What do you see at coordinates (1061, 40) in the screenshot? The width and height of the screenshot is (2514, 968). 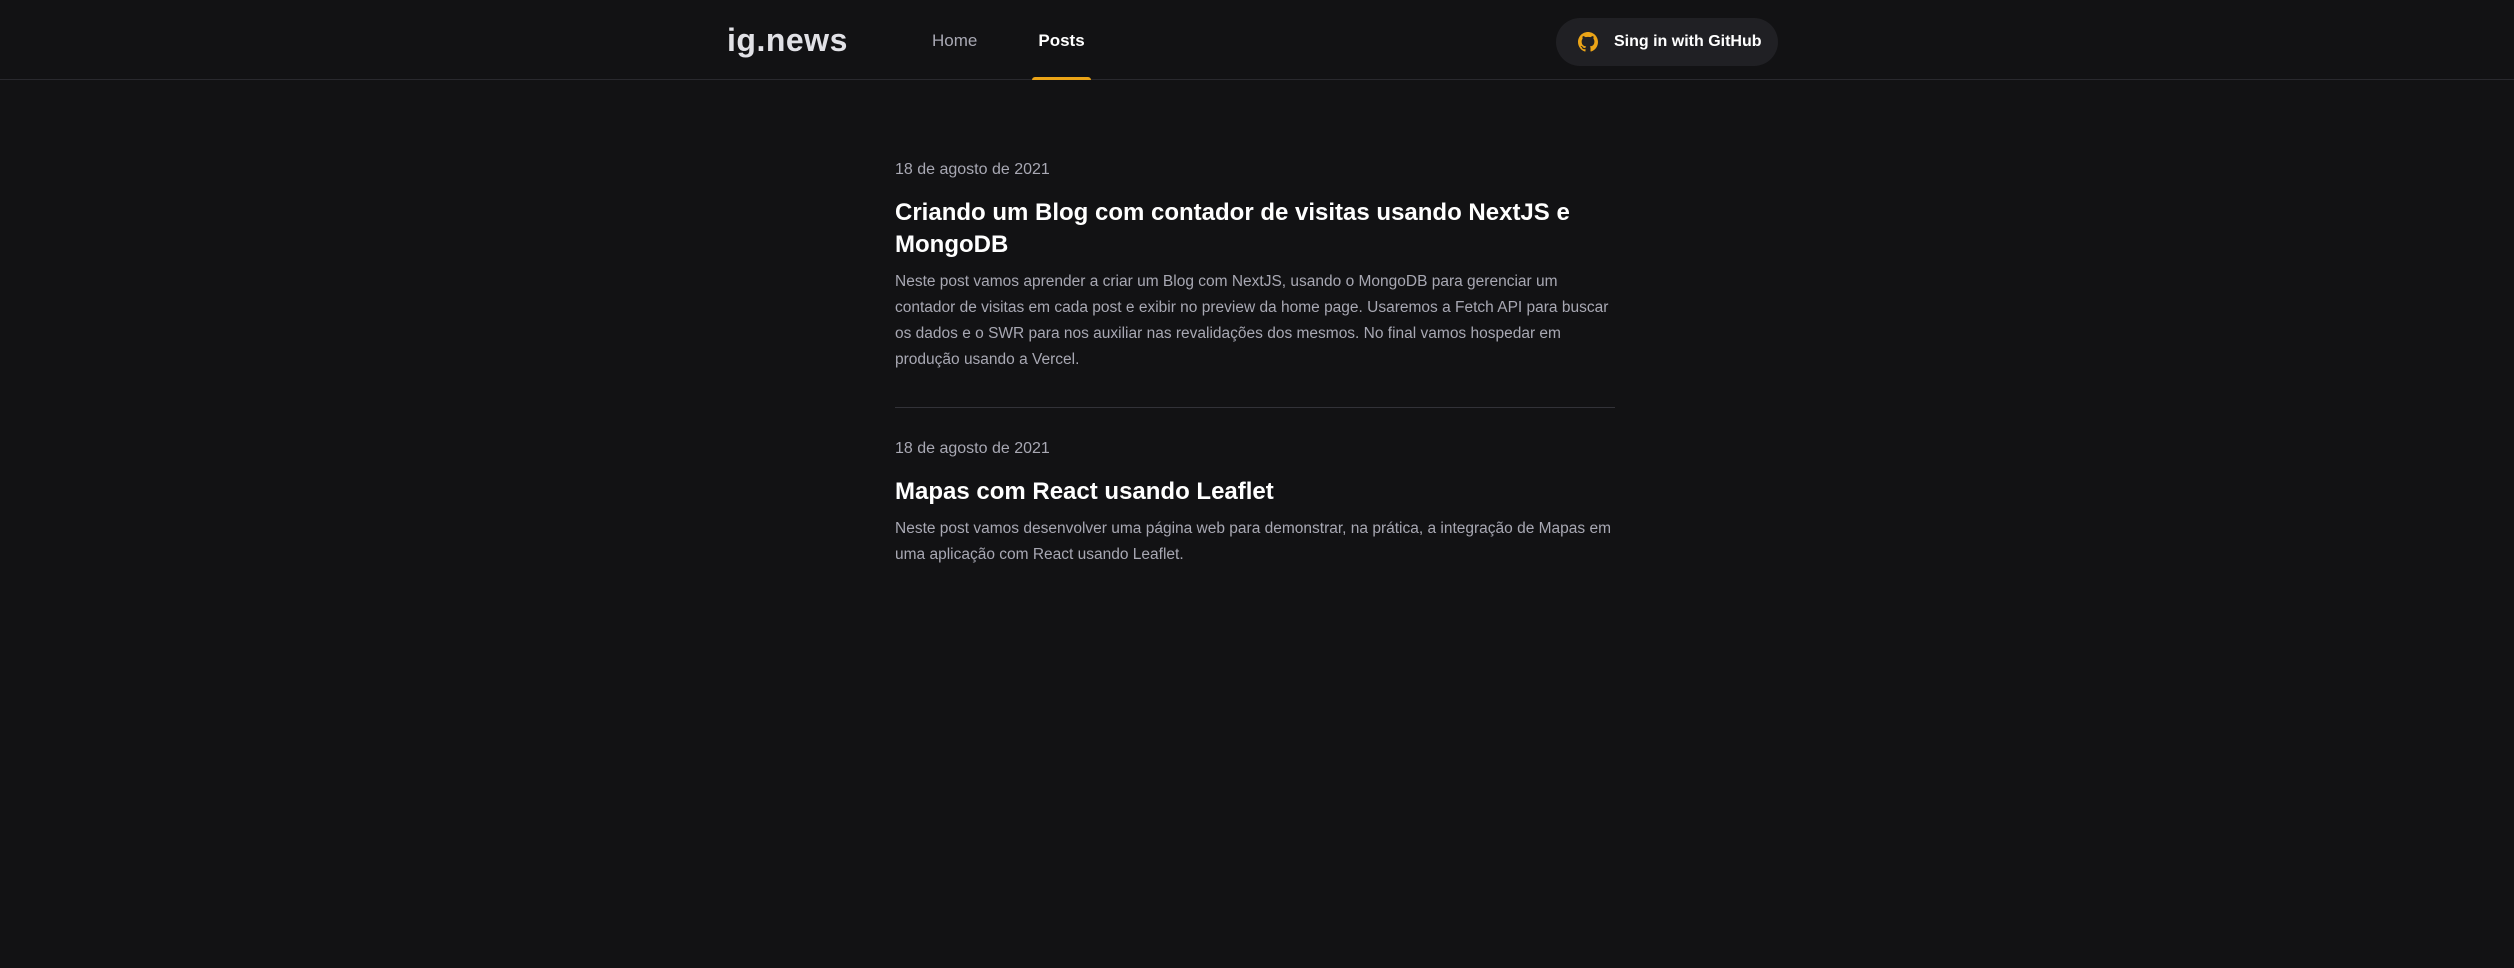 I see `nav-posts: Posts` at bounding box center [1061, 40].